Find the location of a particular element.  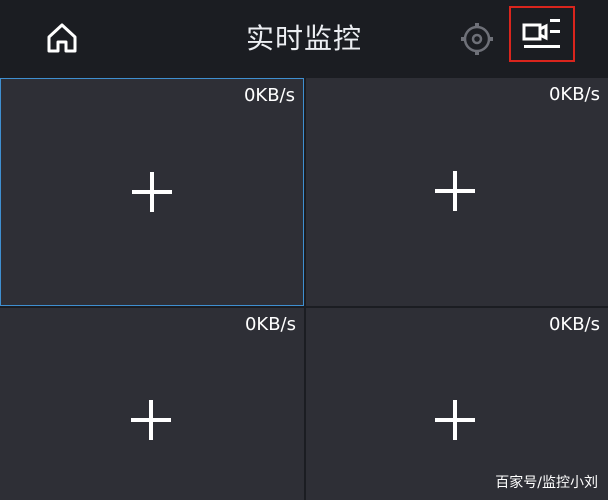

gear-icon is located at coordinates (477, 39).